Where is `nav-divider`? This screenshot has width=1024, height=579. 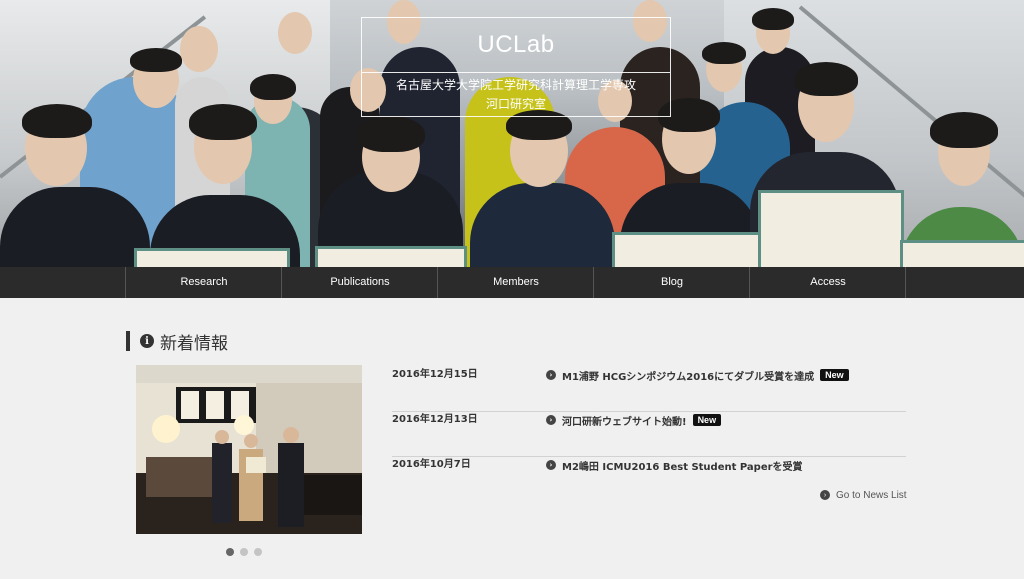 nav-divider is located at coordinates (905, 282).